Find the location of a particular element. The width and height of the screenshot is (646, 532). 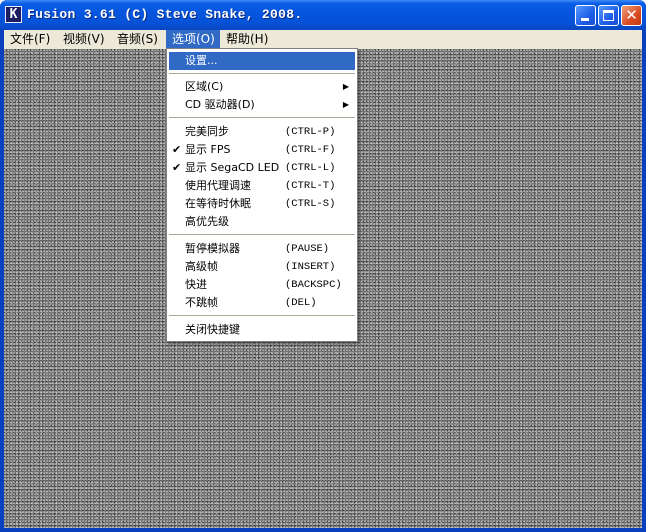

menu-item-shortcut: (CTRL-P) is located at coordinates (310, 132).